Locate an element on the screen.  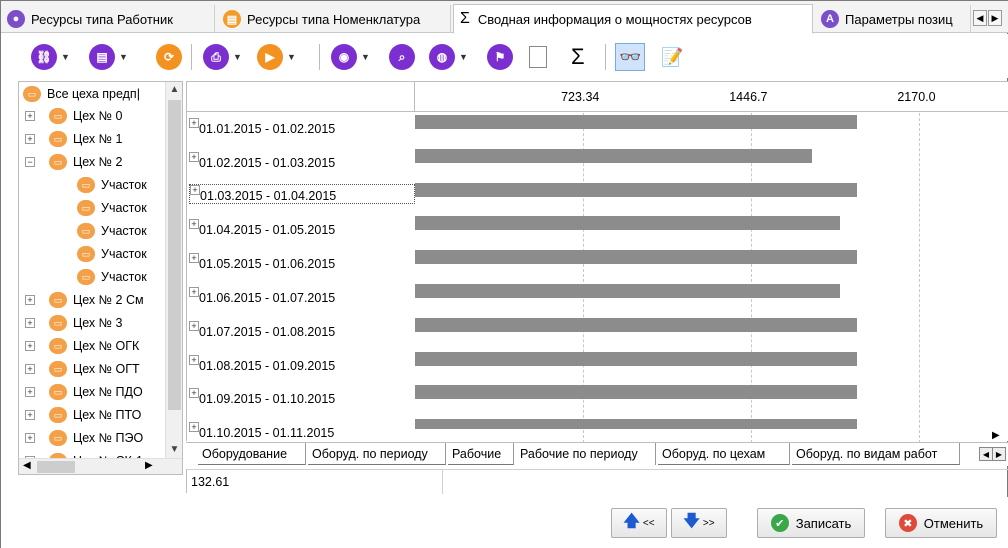
tree-item: + ▭ Цех № ПТО is located at coordinates (83, 415).